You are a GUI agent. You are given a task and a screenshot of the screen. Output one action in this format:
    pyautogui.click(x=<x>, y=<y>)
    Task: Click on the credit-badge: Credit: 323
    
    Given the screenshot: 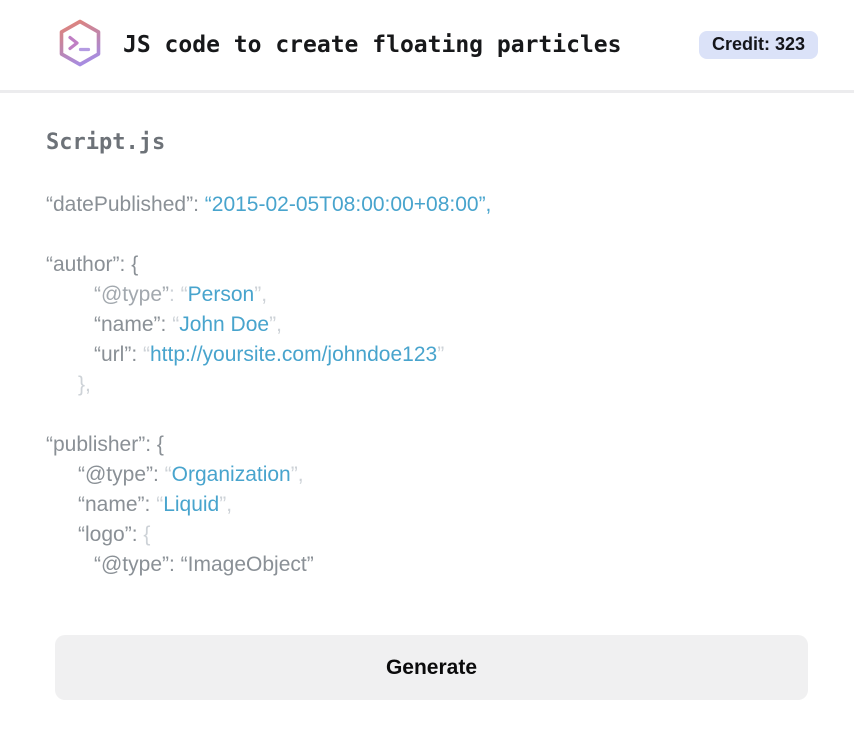 What is the action you would take?
    pyautogui.click(x=758, y=45)
    